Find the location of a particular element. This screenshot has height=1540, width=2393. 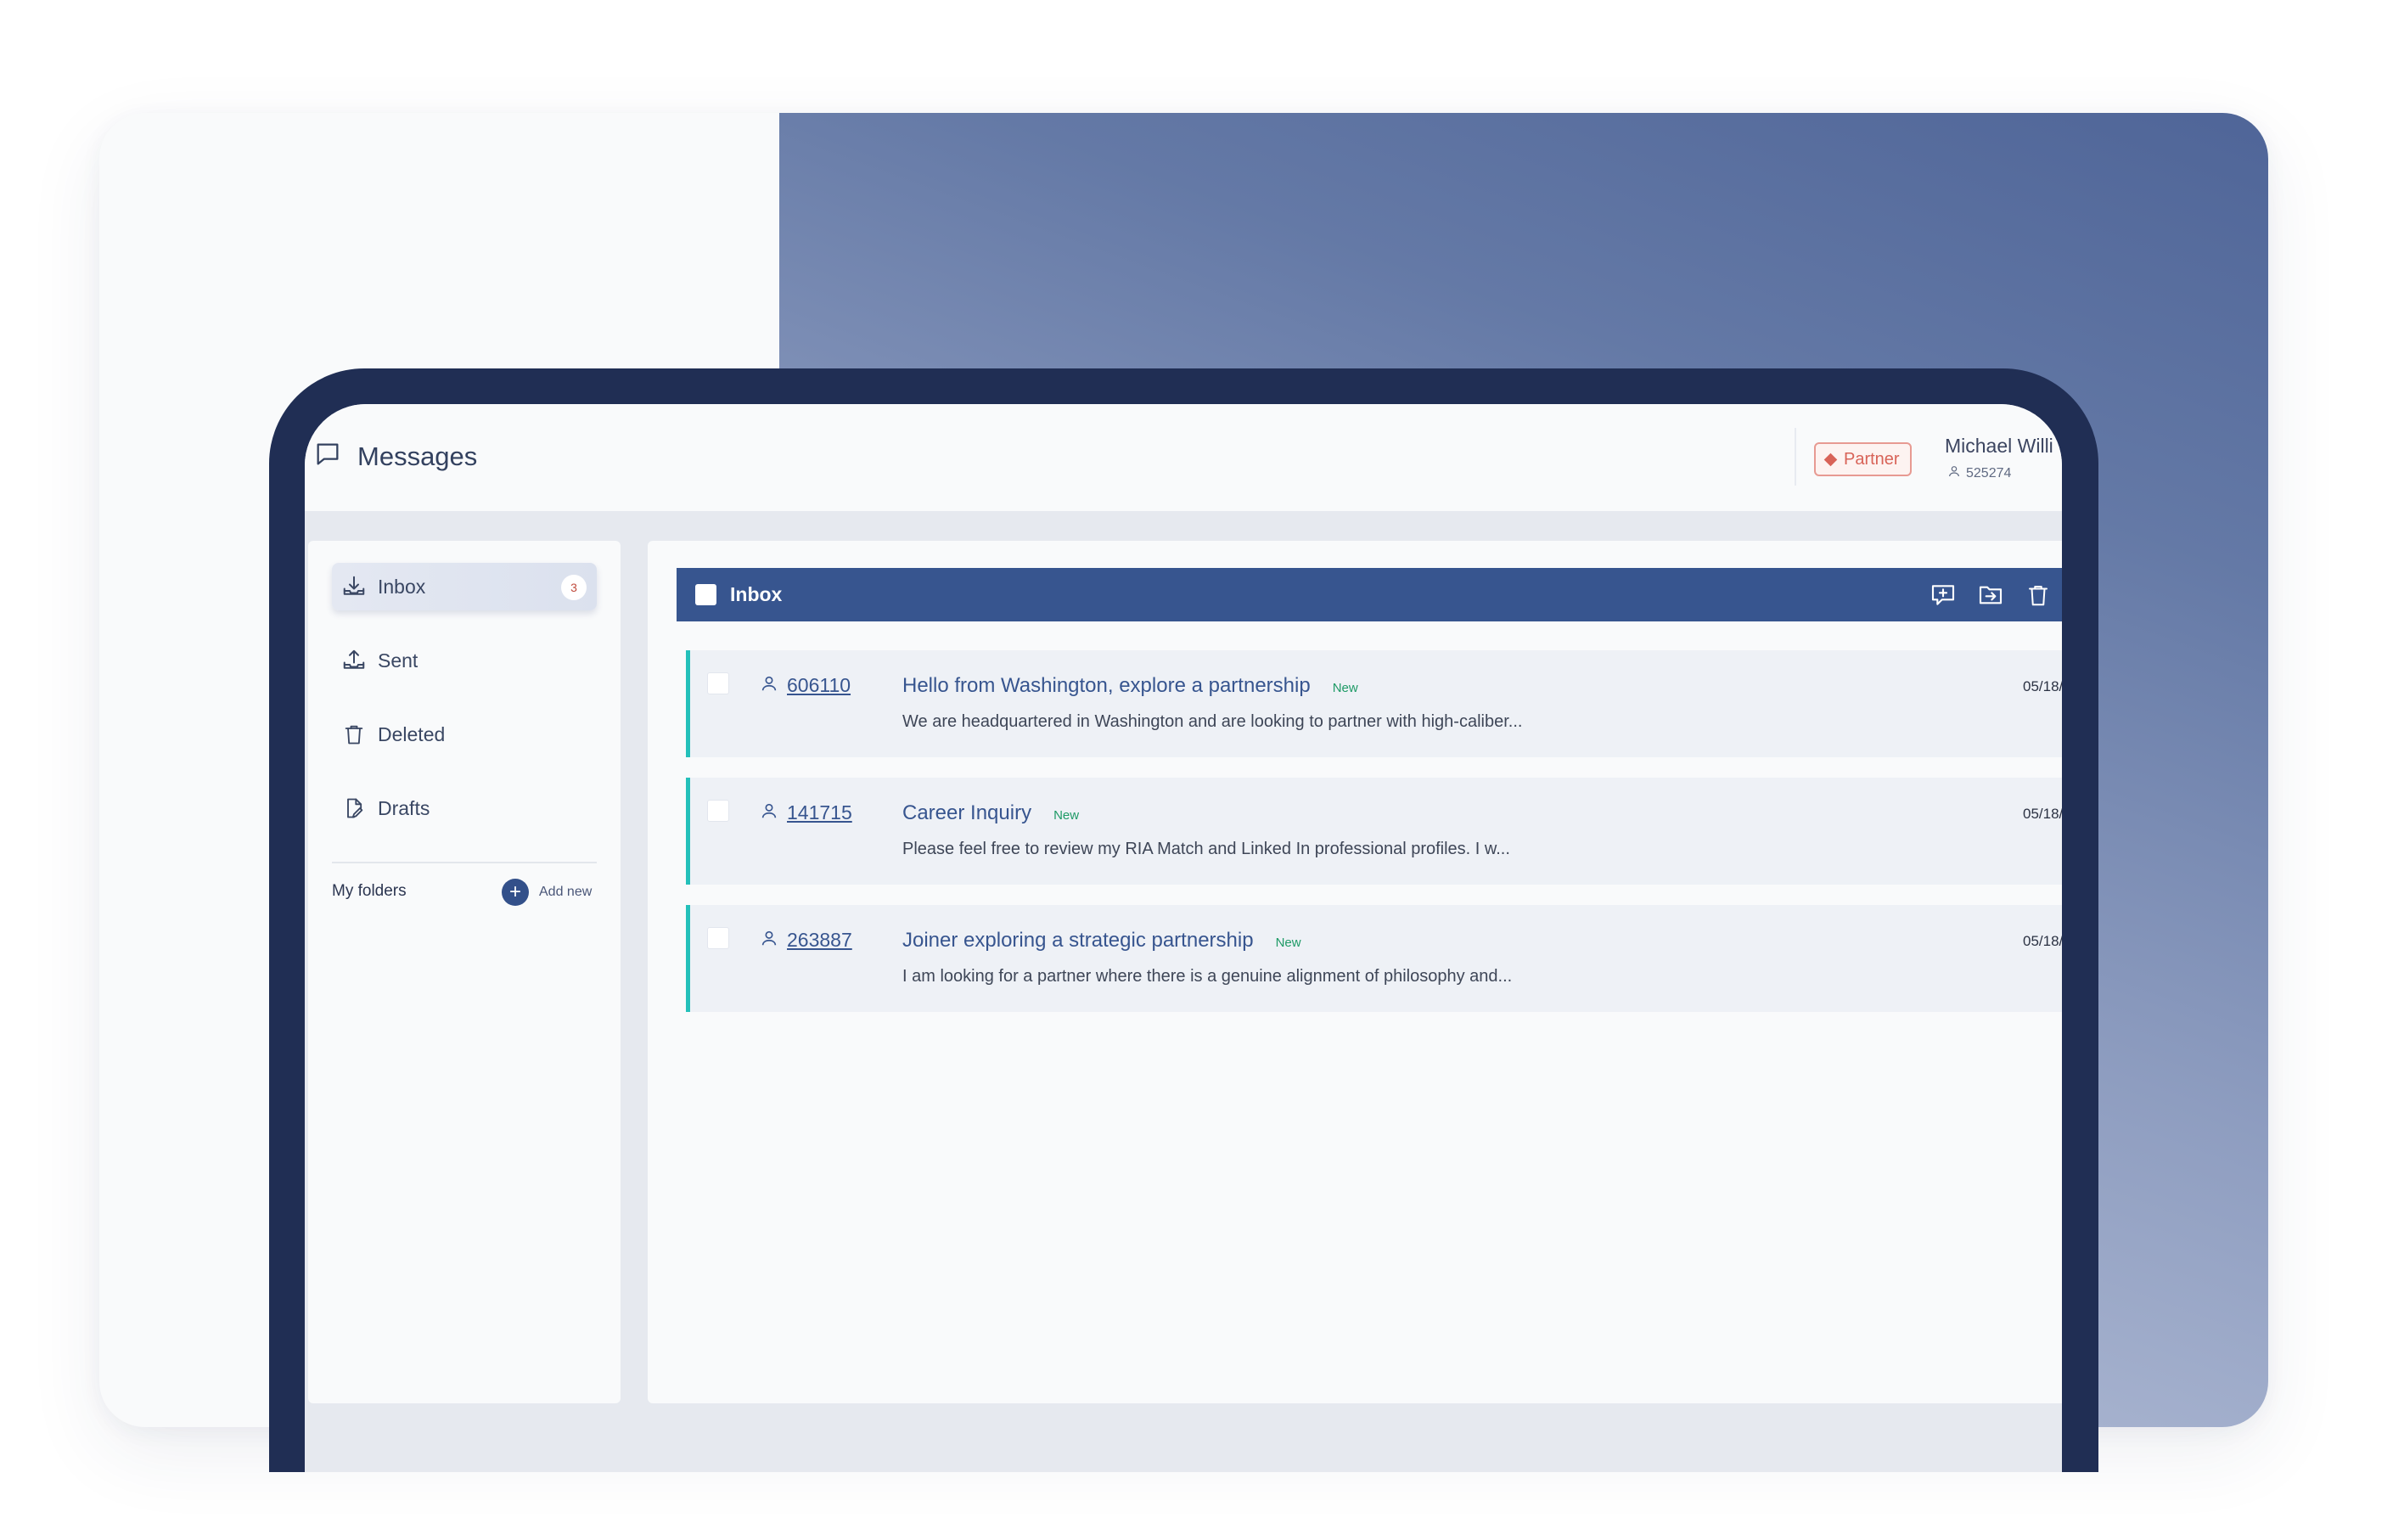

unread-count-badge: 3 is located at coordinates (574, 587).